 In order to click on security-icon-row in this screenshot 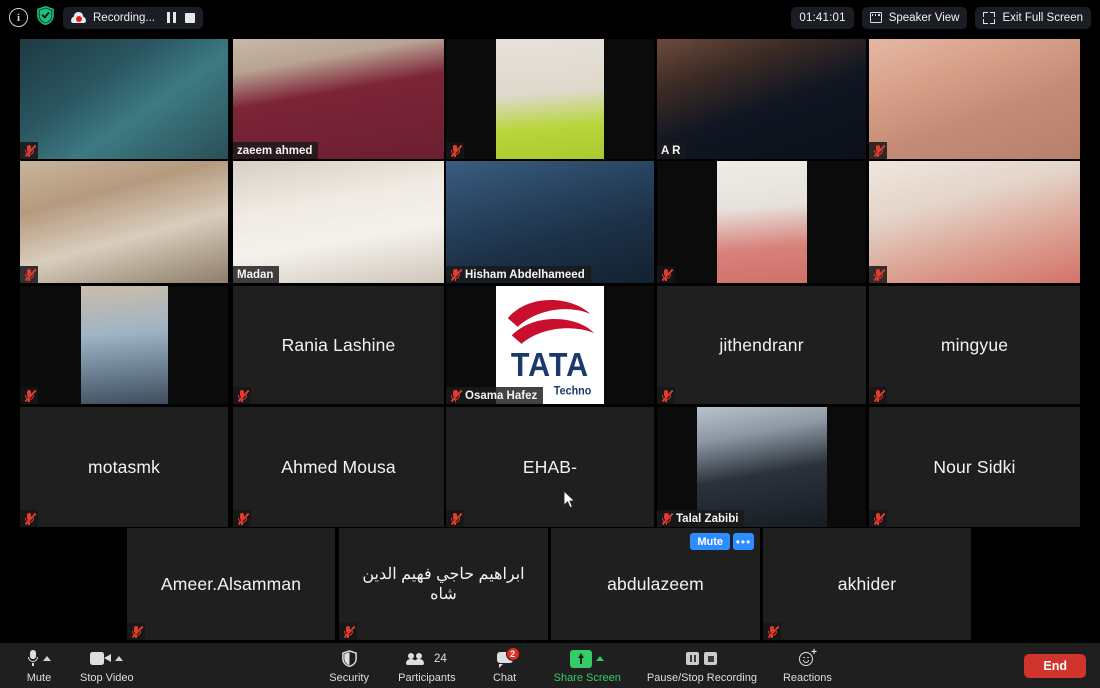, I will do `click(349, 659)`.